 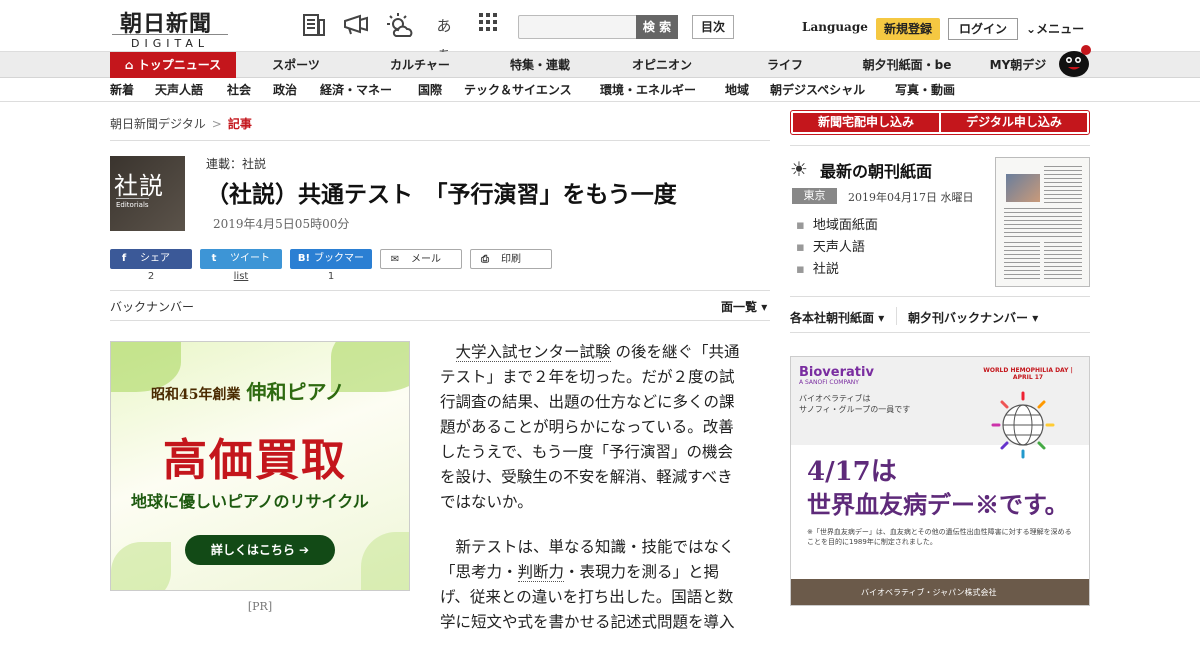 What do you see at coordinates (925, 90) in the screenshot?
I see `nav-photo-video: 写真・動画` at bounding box center [925, 90].